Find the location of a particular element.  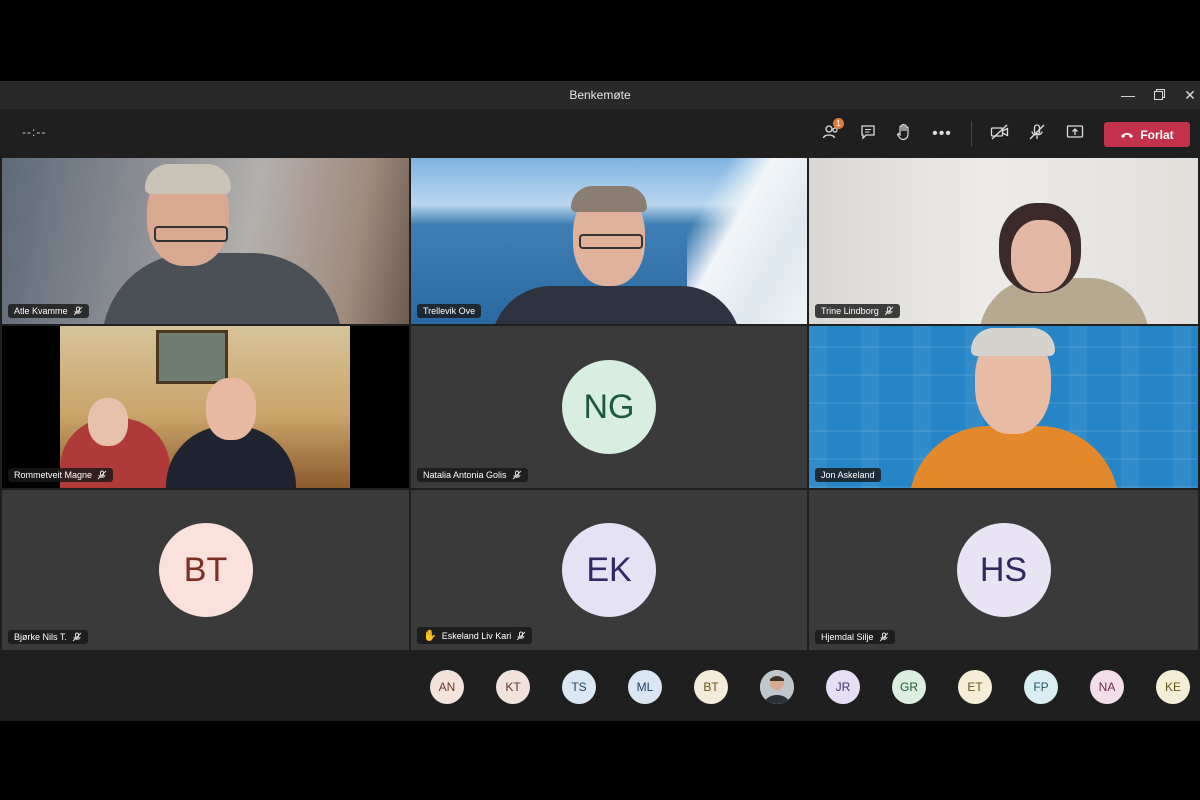

tray-avatar-photo is located at coordinates (777, 687).